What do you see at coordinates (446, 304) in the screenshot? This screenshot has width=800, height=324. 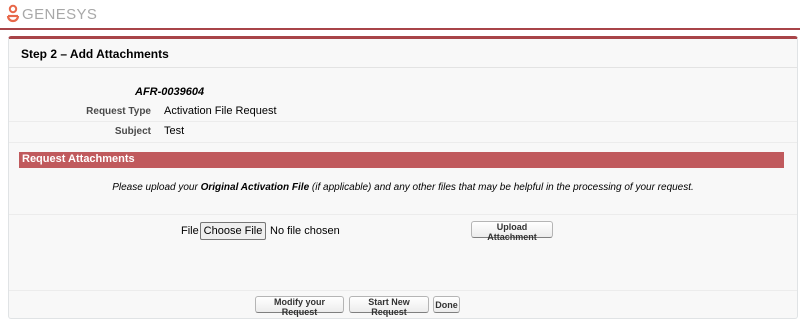 I see `done-button: Done` at bounding box center [446, 304].